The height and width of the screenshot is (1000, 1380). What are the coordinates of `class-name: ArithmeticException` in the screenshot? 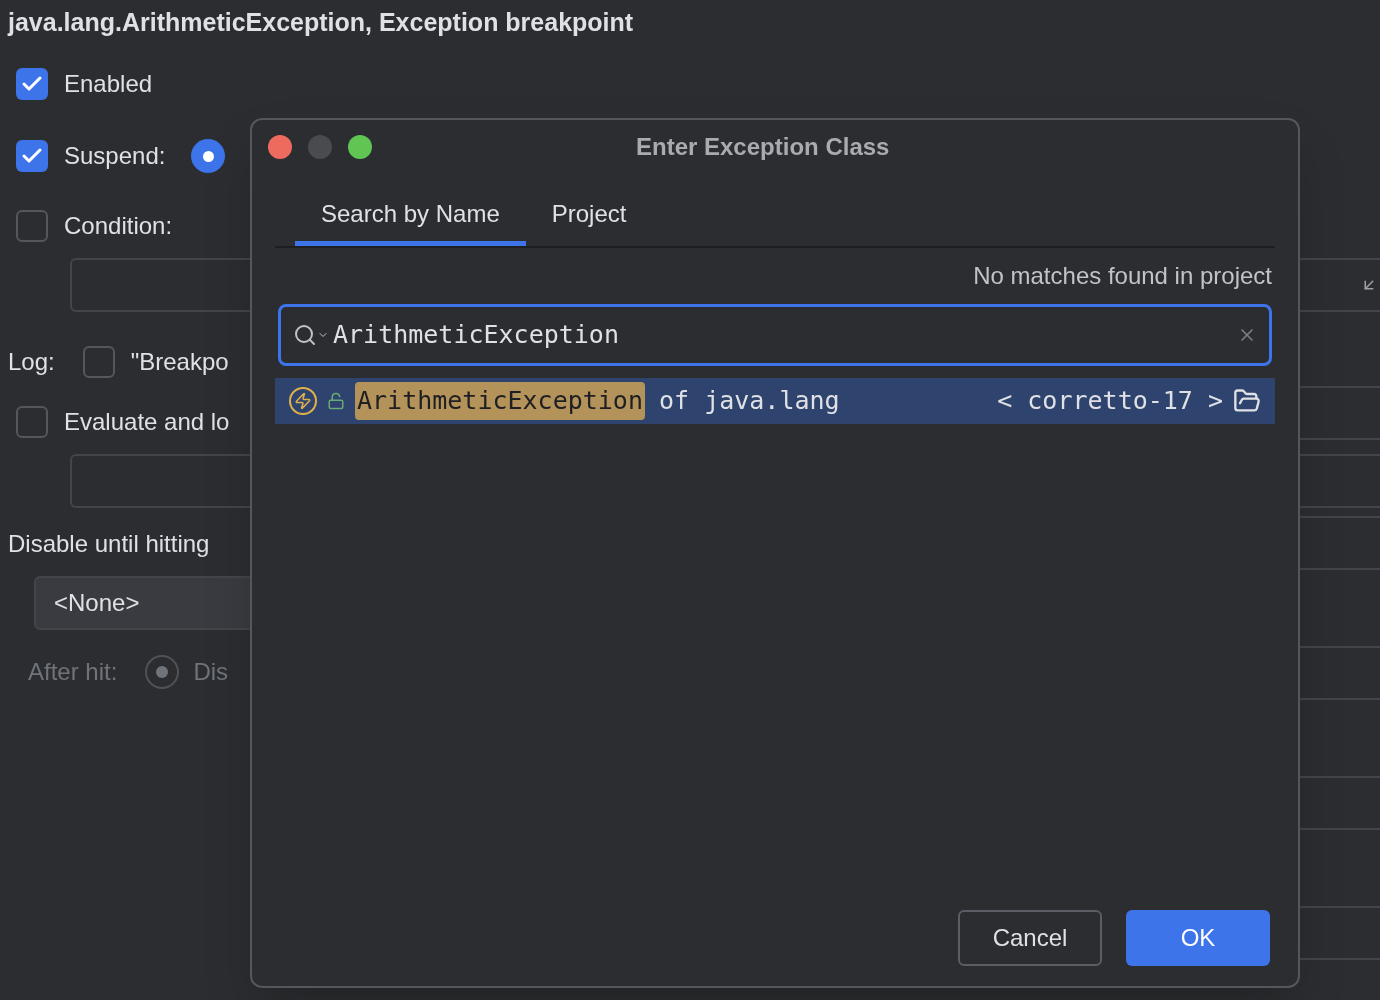 It's located at (500, 401).